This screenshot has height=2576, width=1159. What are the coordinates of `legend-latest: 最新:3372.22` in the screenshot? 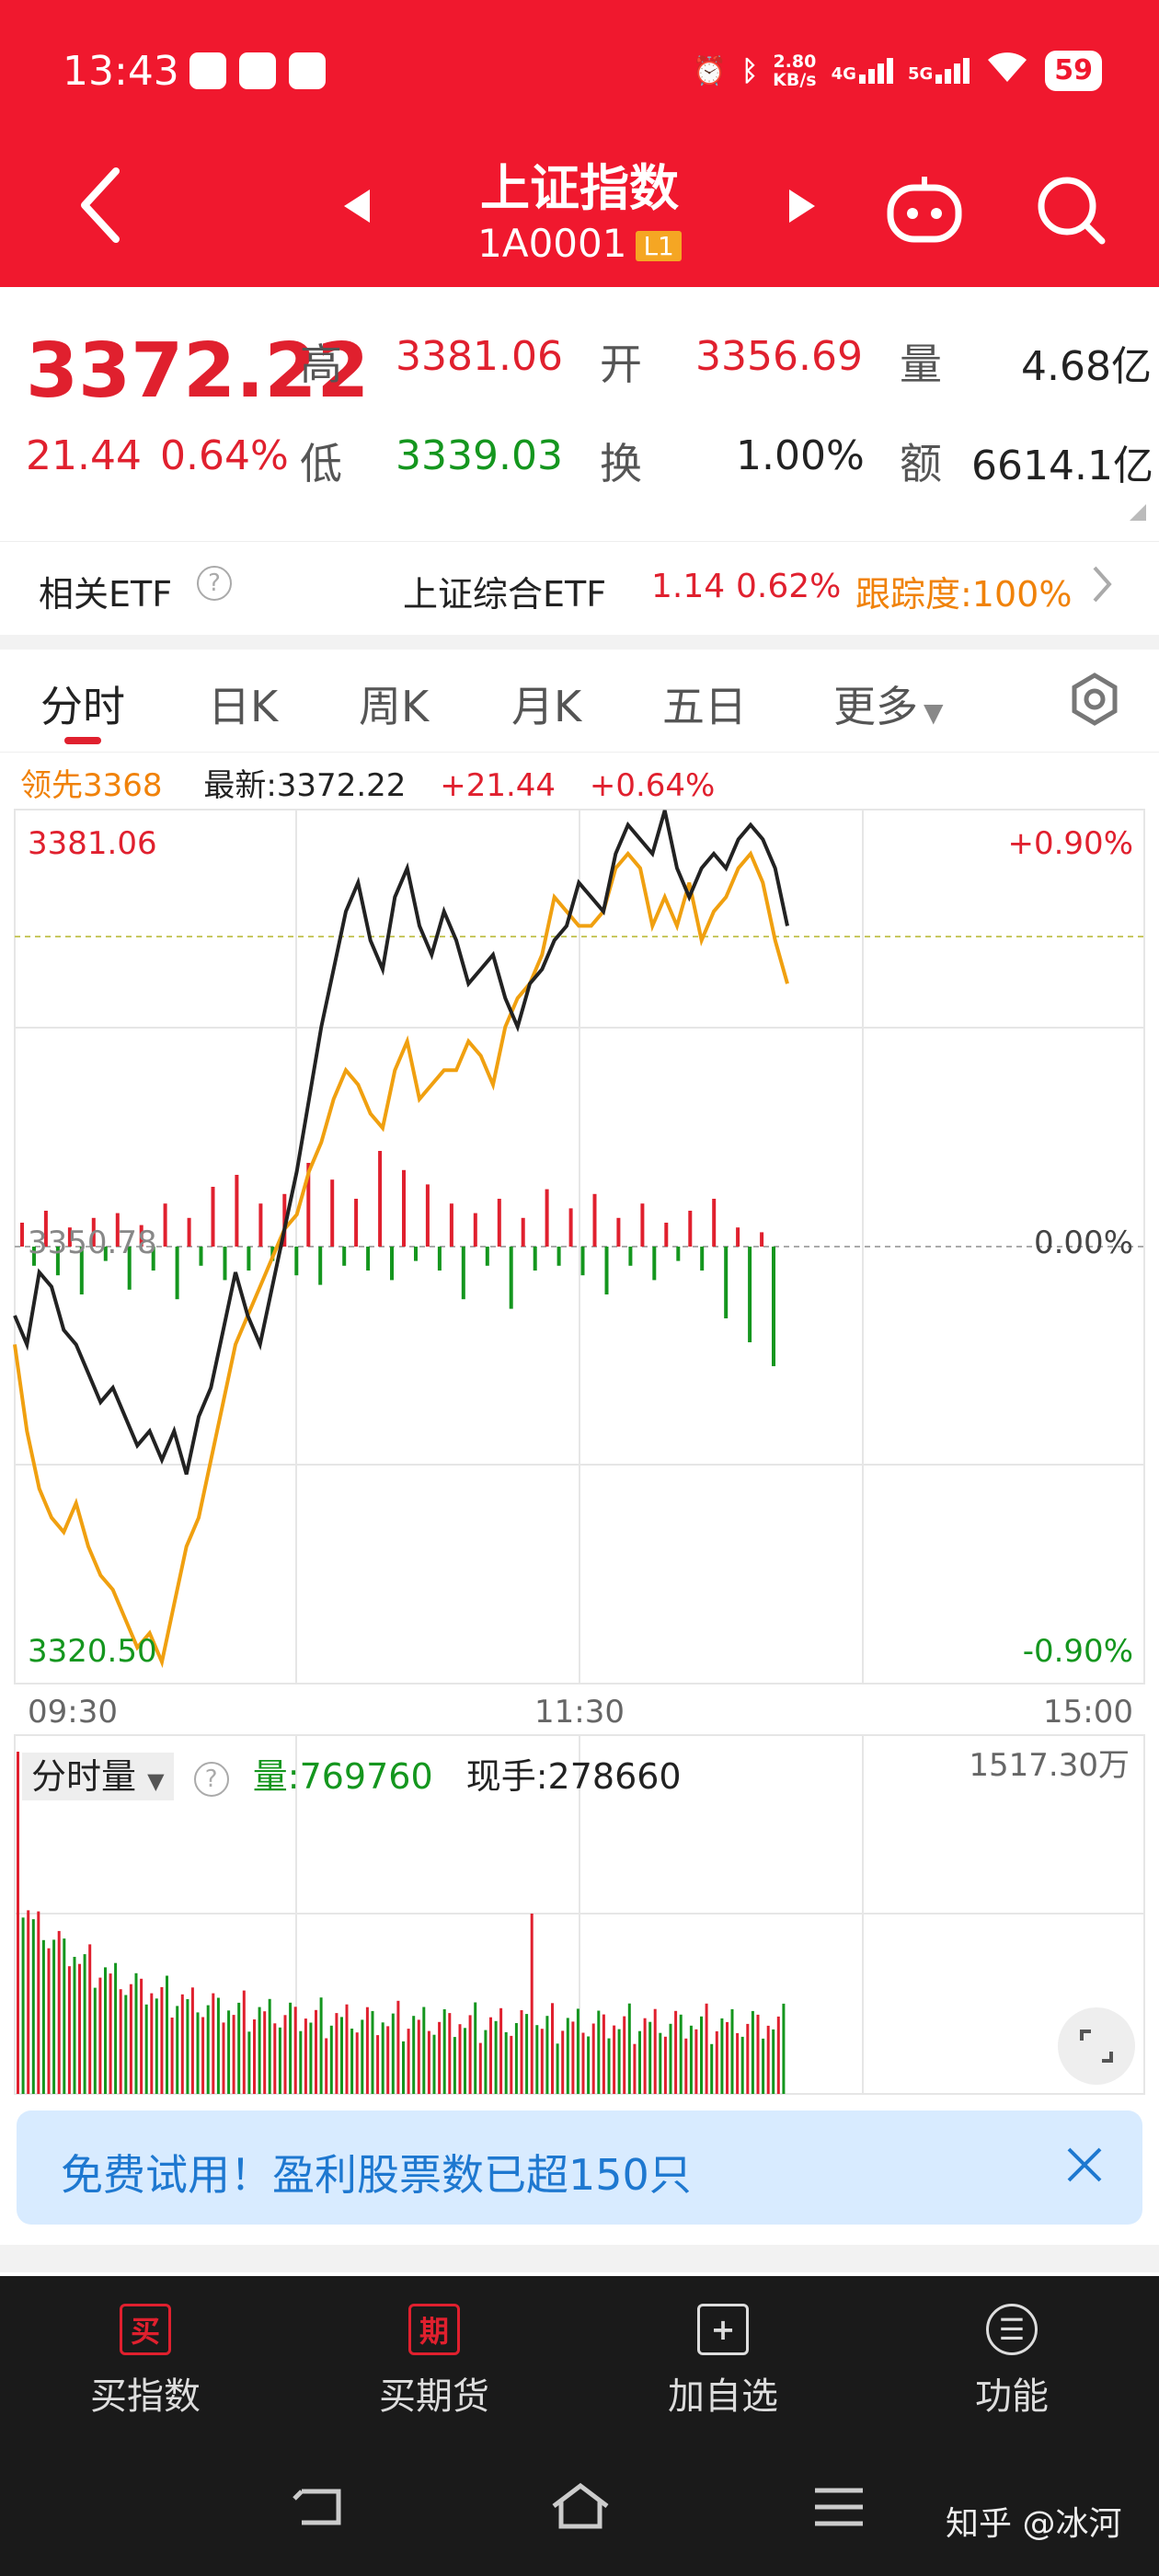 It's located at (305, 785).